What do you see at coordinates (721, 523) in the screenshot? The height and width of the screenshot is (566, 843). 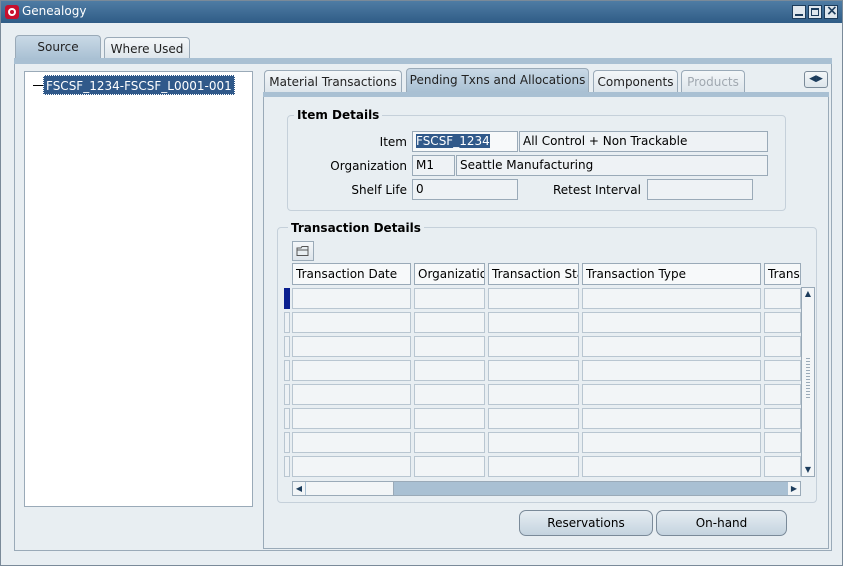 I see `onhand-button: On-hand` at bounding box center [721, 523].